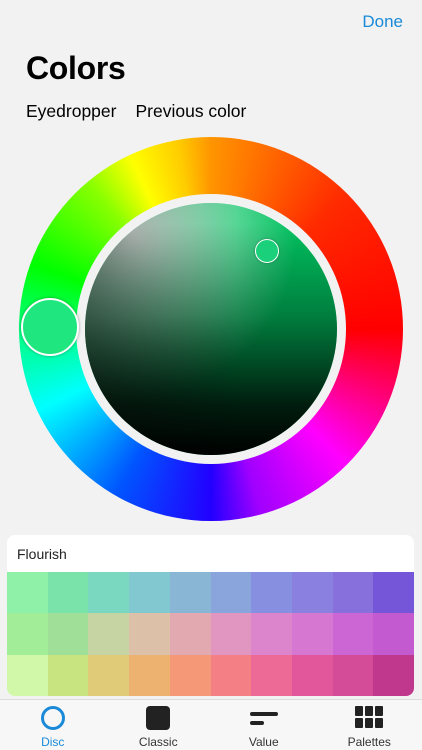  I want to click on tab-classic: Classic, so click(159, 725).